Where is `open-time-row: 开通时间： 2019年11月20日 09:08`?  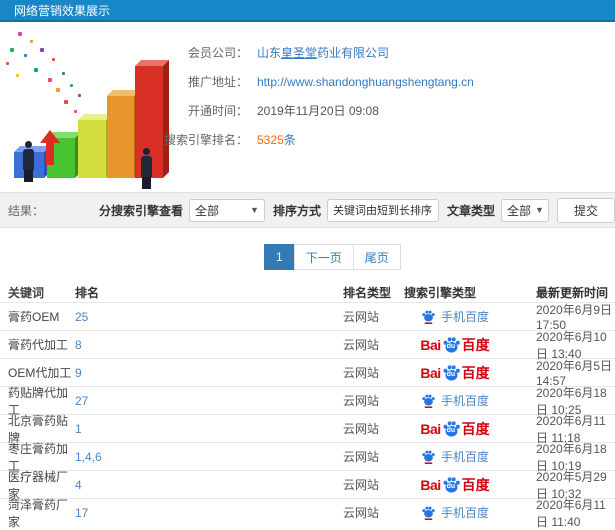 open-time-row: 开通时间： 2019年11月20日 09:08 is located at coordinates (311, 110).